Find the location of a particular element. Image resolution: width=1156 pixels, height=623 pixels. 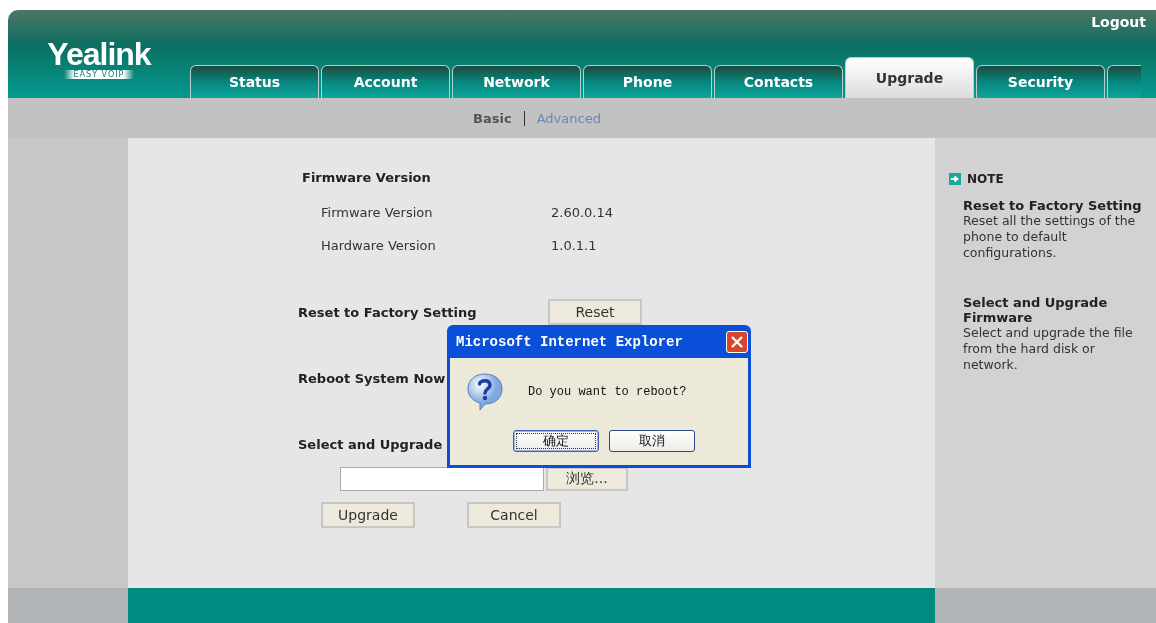

nav-tab: Status is located at coordinates (254, 81).